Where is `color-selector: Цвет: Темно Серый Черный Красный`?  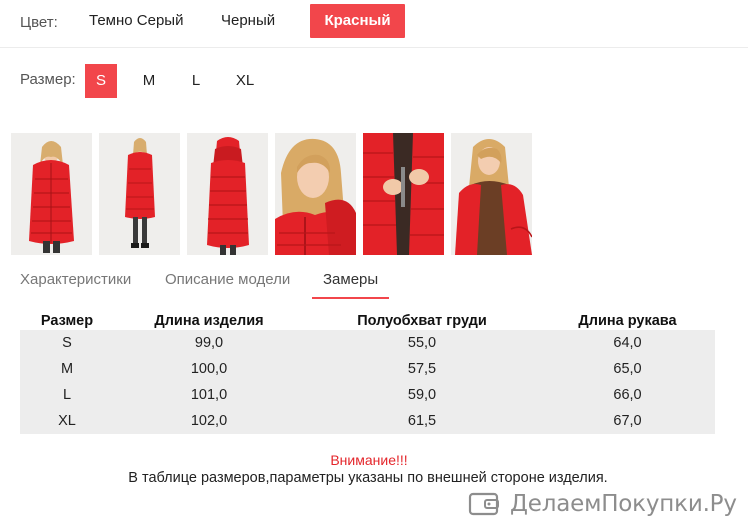 color-selector: Цвет: Темно Серый Черный Красный is located at coordinates (374, 24).